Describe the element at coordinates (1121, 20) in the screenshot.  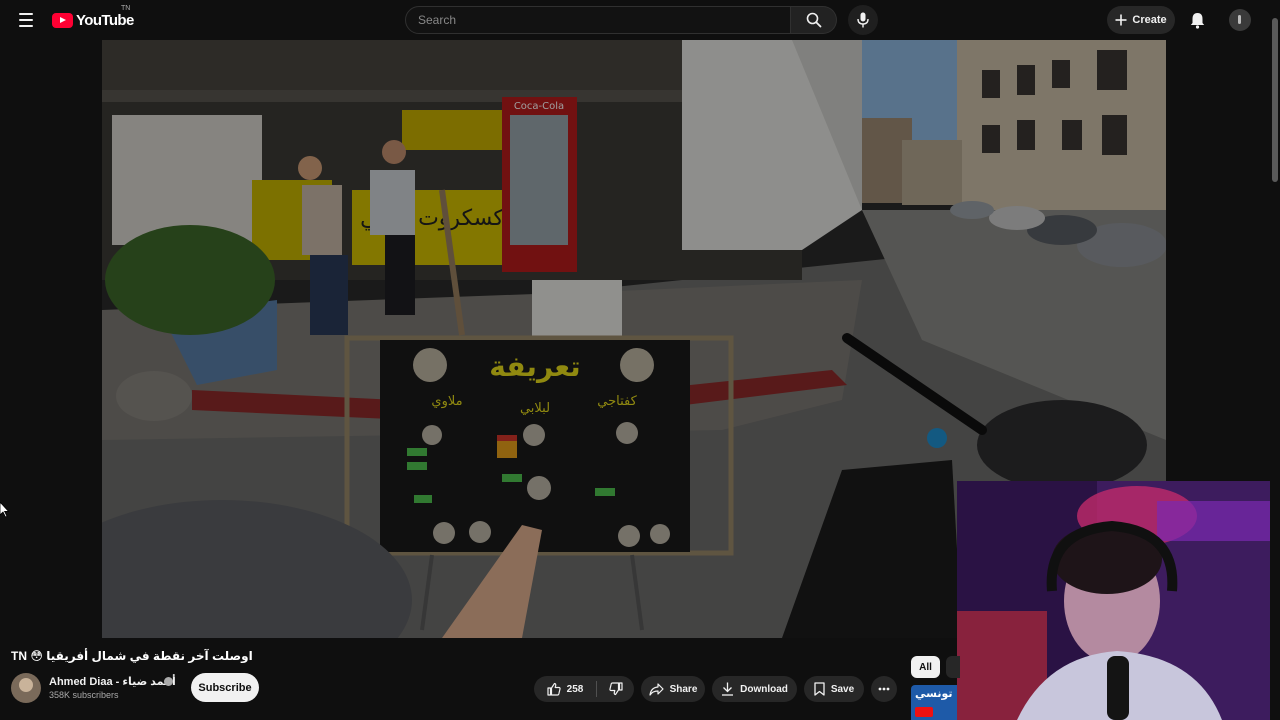
I see `plus-icon` at that location.